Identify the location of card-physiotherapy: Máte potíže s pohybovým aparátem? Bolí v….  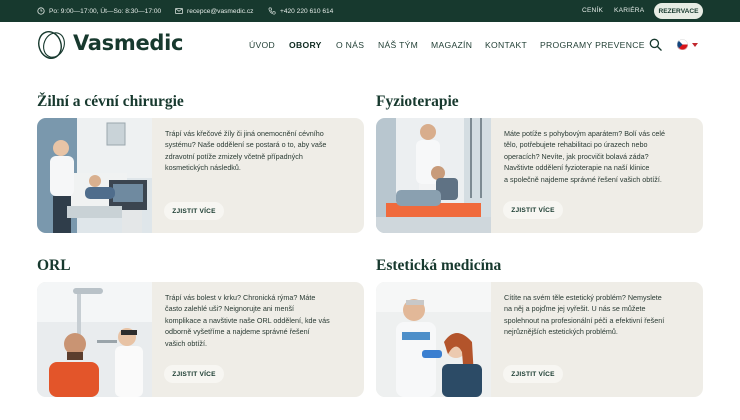
(539, 175).